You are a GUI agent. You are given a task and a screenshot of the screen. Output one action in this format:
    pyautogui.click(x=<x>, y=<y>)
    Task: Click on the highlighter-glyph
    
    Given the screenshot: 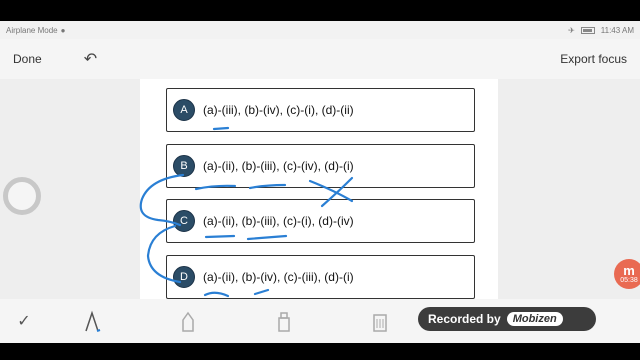 What is the action you would take?
    pyautogui.click(x=284, y=322)
    